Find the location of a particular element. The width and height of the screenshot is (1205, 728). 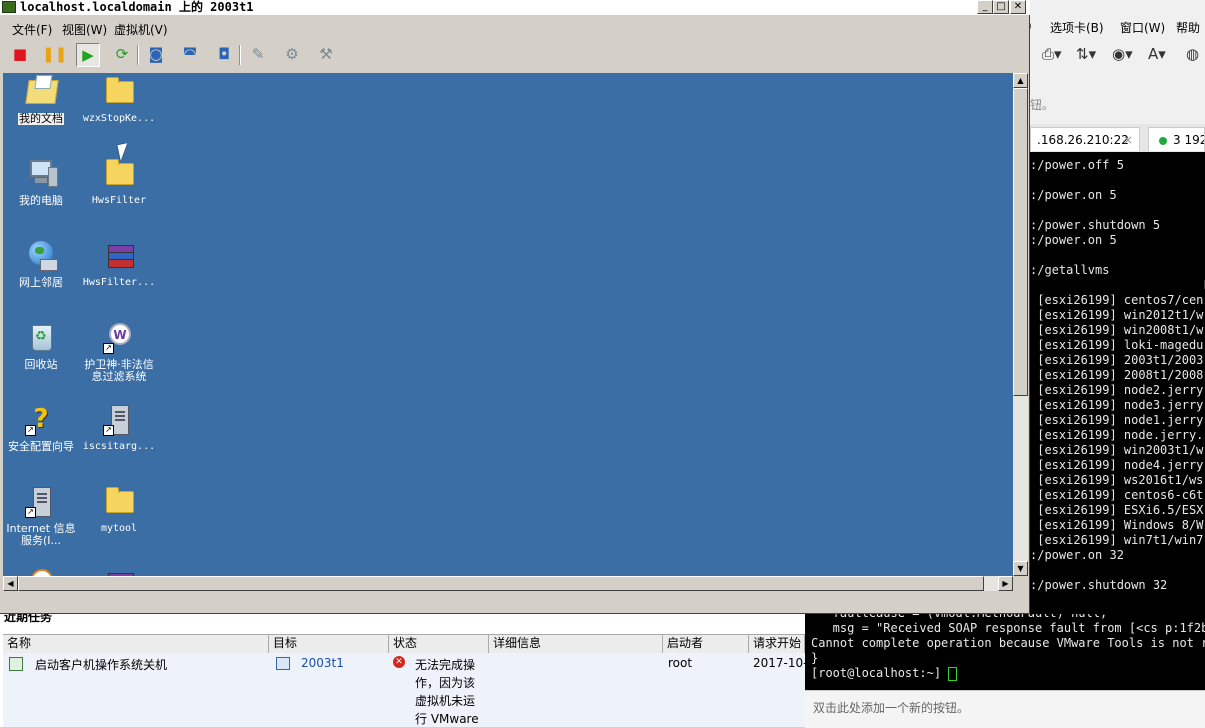

close-button: ✕ is located at coordinates (1018, 7).